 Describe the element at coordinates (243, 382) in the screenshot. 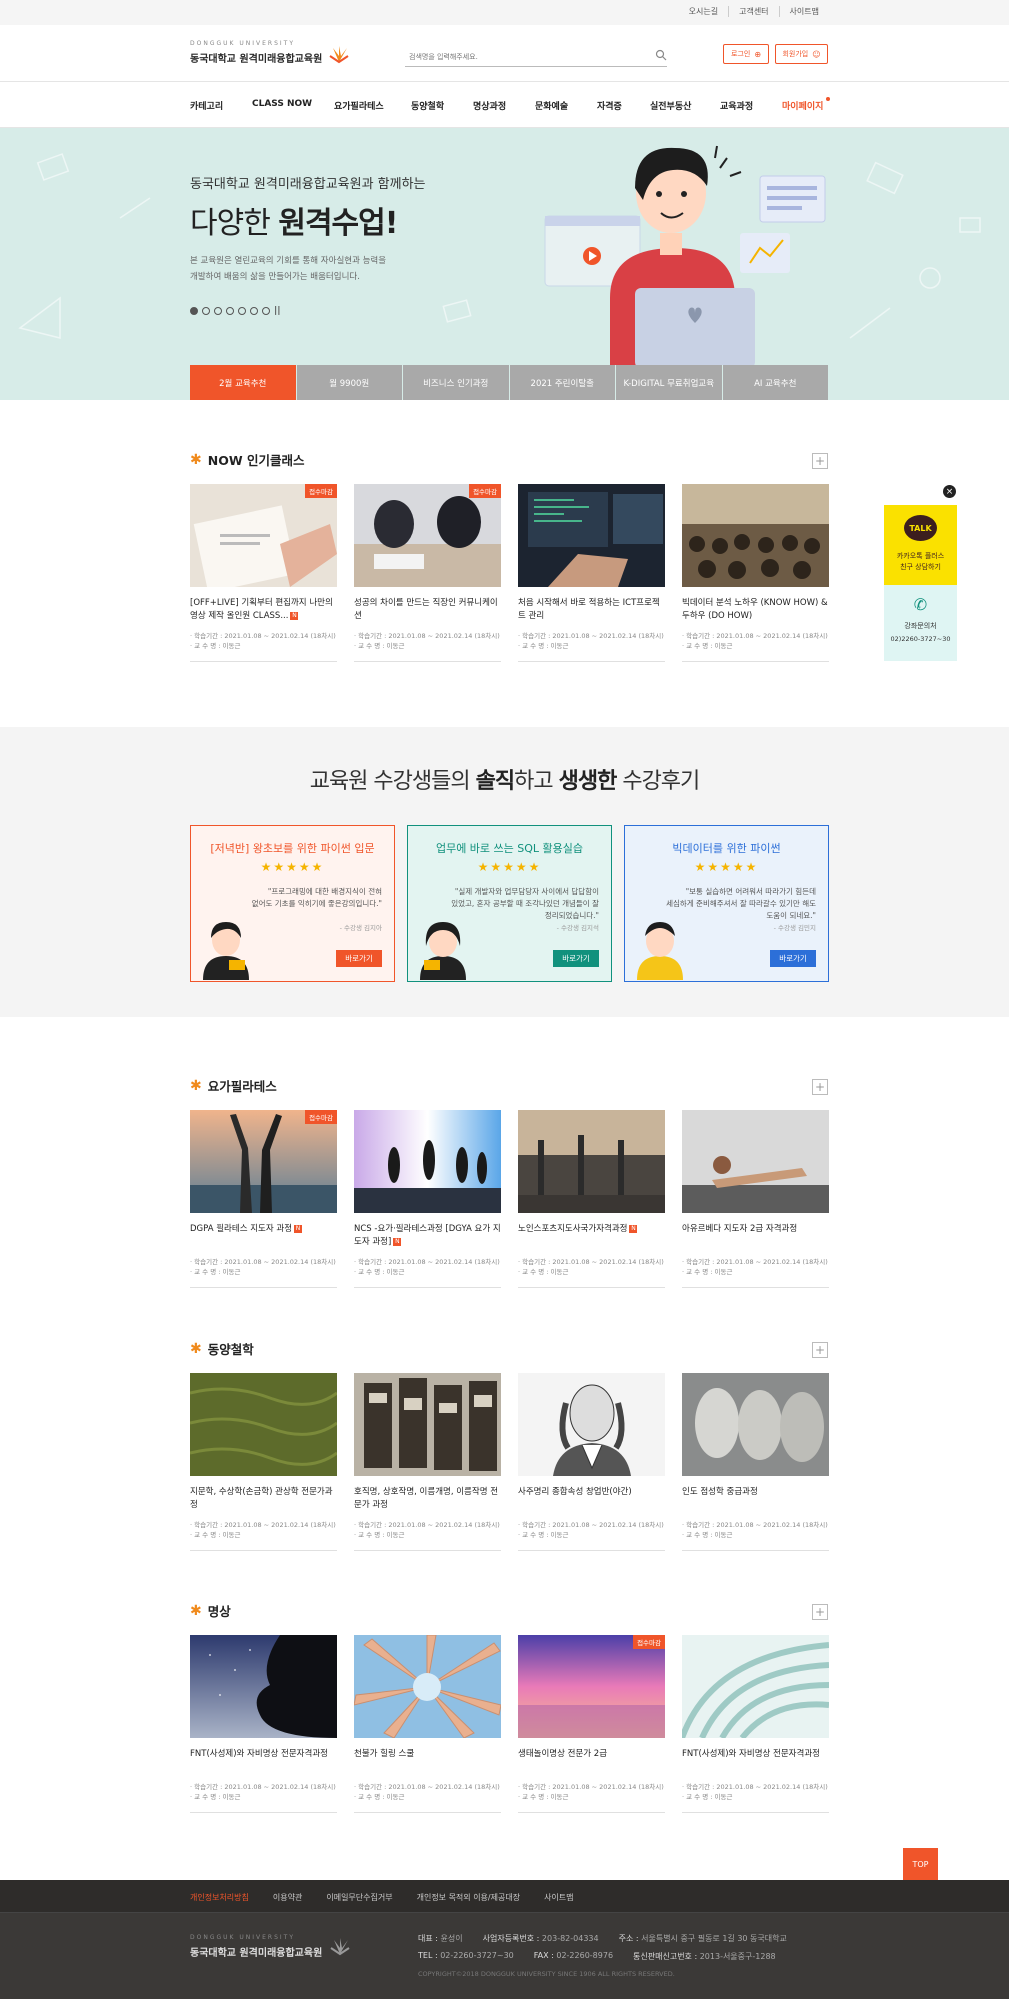

I see `hero-tab: 2월 교육추천` at that location.